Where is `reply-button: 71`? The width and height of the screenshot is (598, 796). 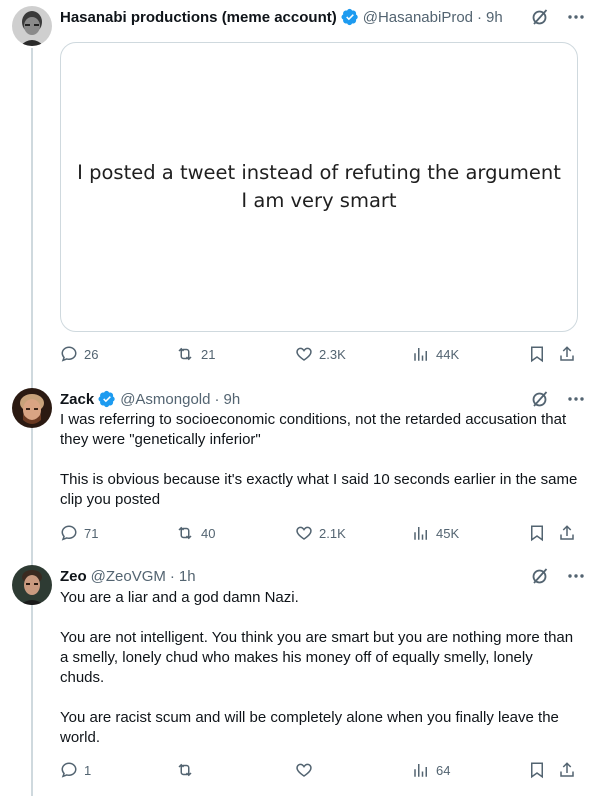 reply-button: 71 is located at coordinates (79, 533).